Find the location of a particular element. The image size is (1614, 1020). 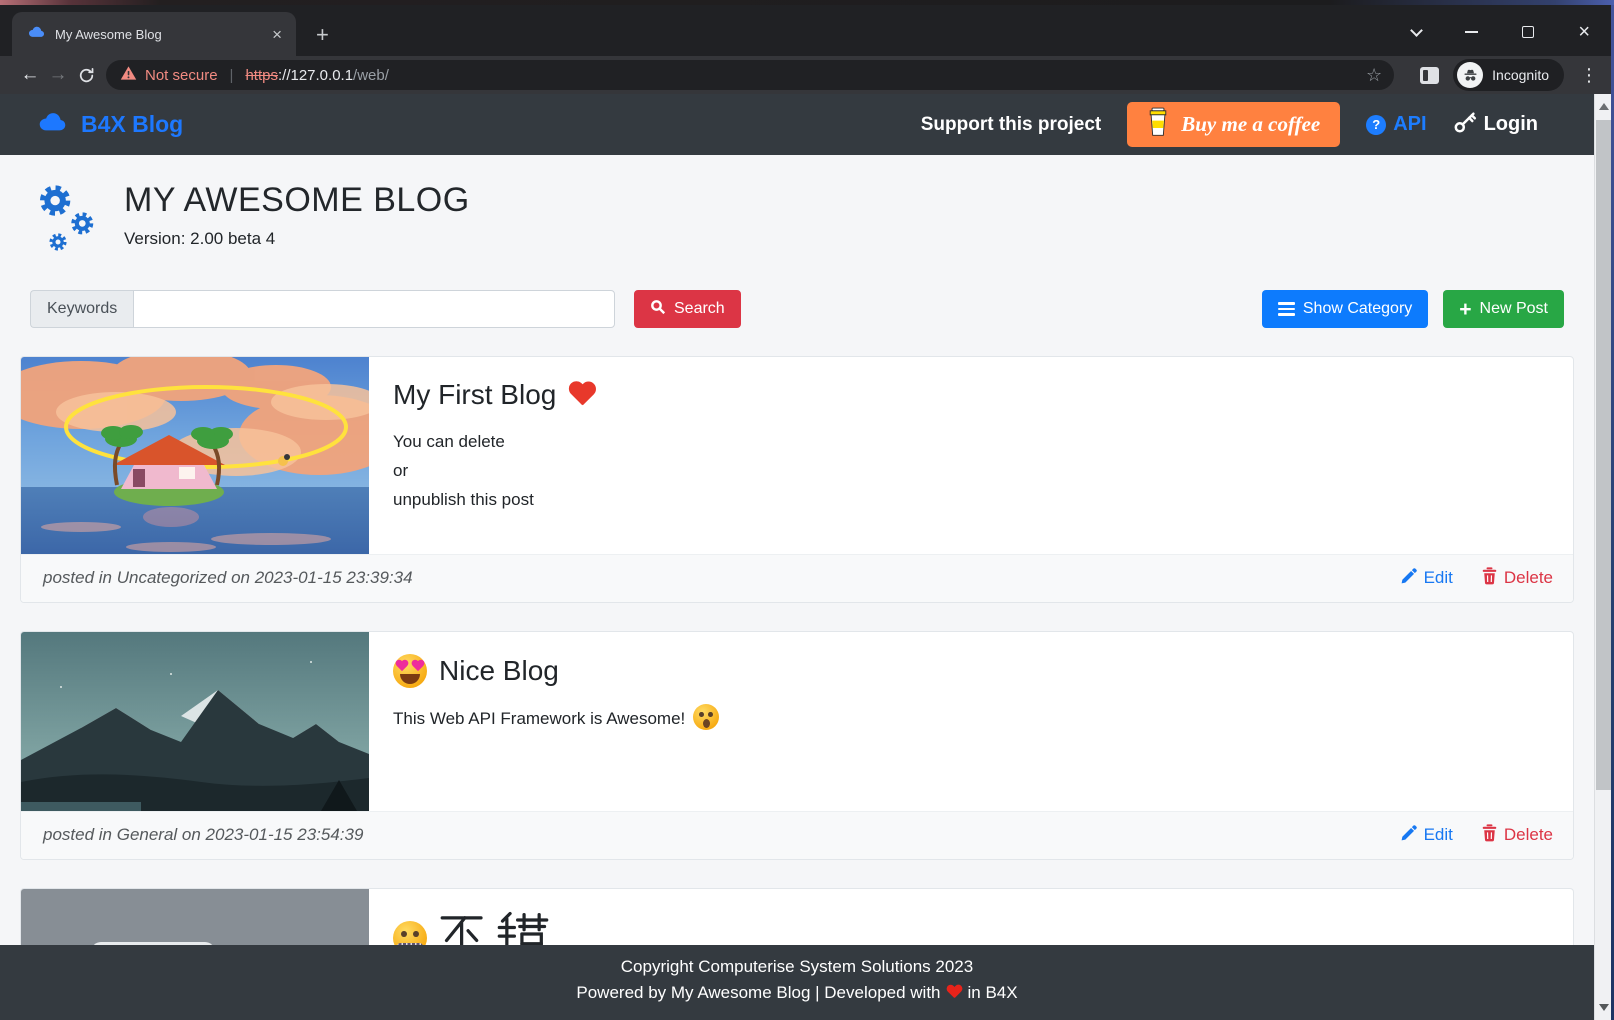

new-post-label: New Post is located at coordinates (1513, 308).